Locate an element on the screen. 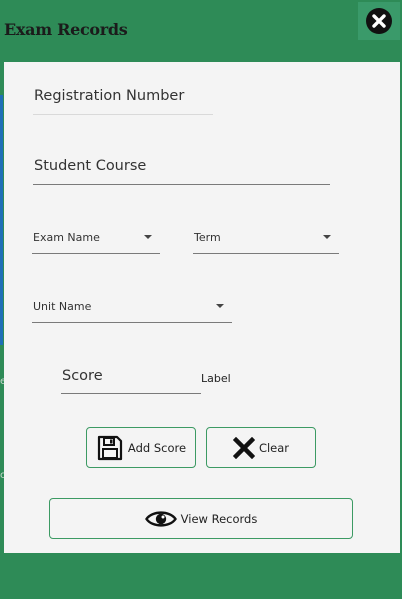 This screenshot has height=599, width=402. unit-name-dropdown: Unit Name is located at coordinates (132, 308).